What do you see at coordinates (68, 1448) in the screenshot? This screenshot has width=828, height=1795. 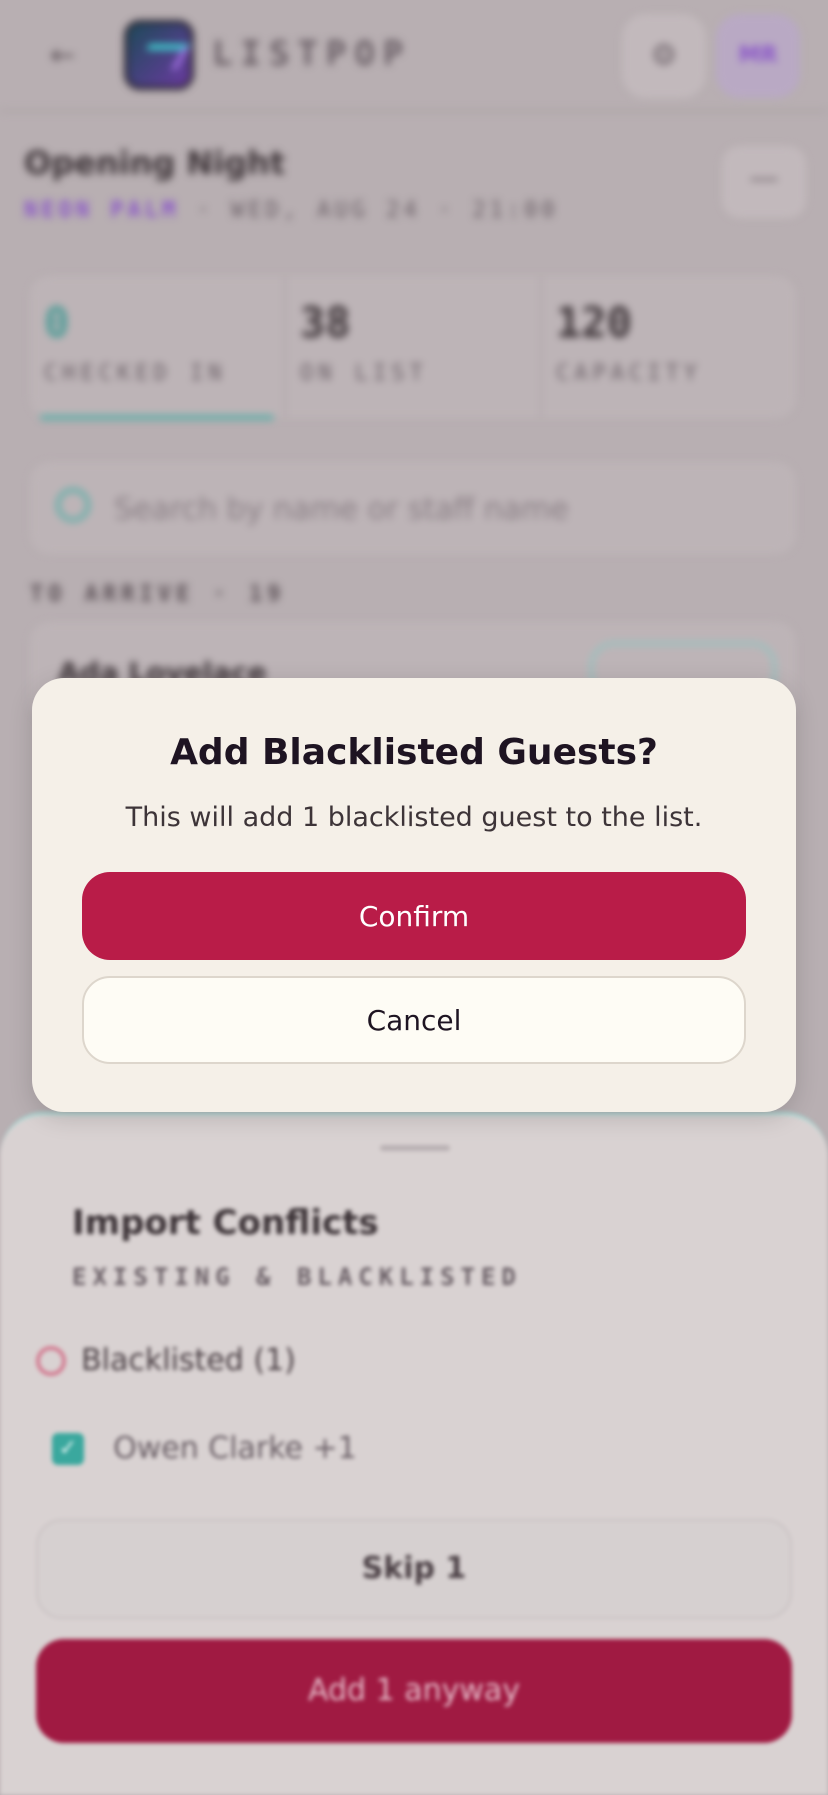 I see `checkbox-checked-icon: ✓` at bounding box center [68, 1448].